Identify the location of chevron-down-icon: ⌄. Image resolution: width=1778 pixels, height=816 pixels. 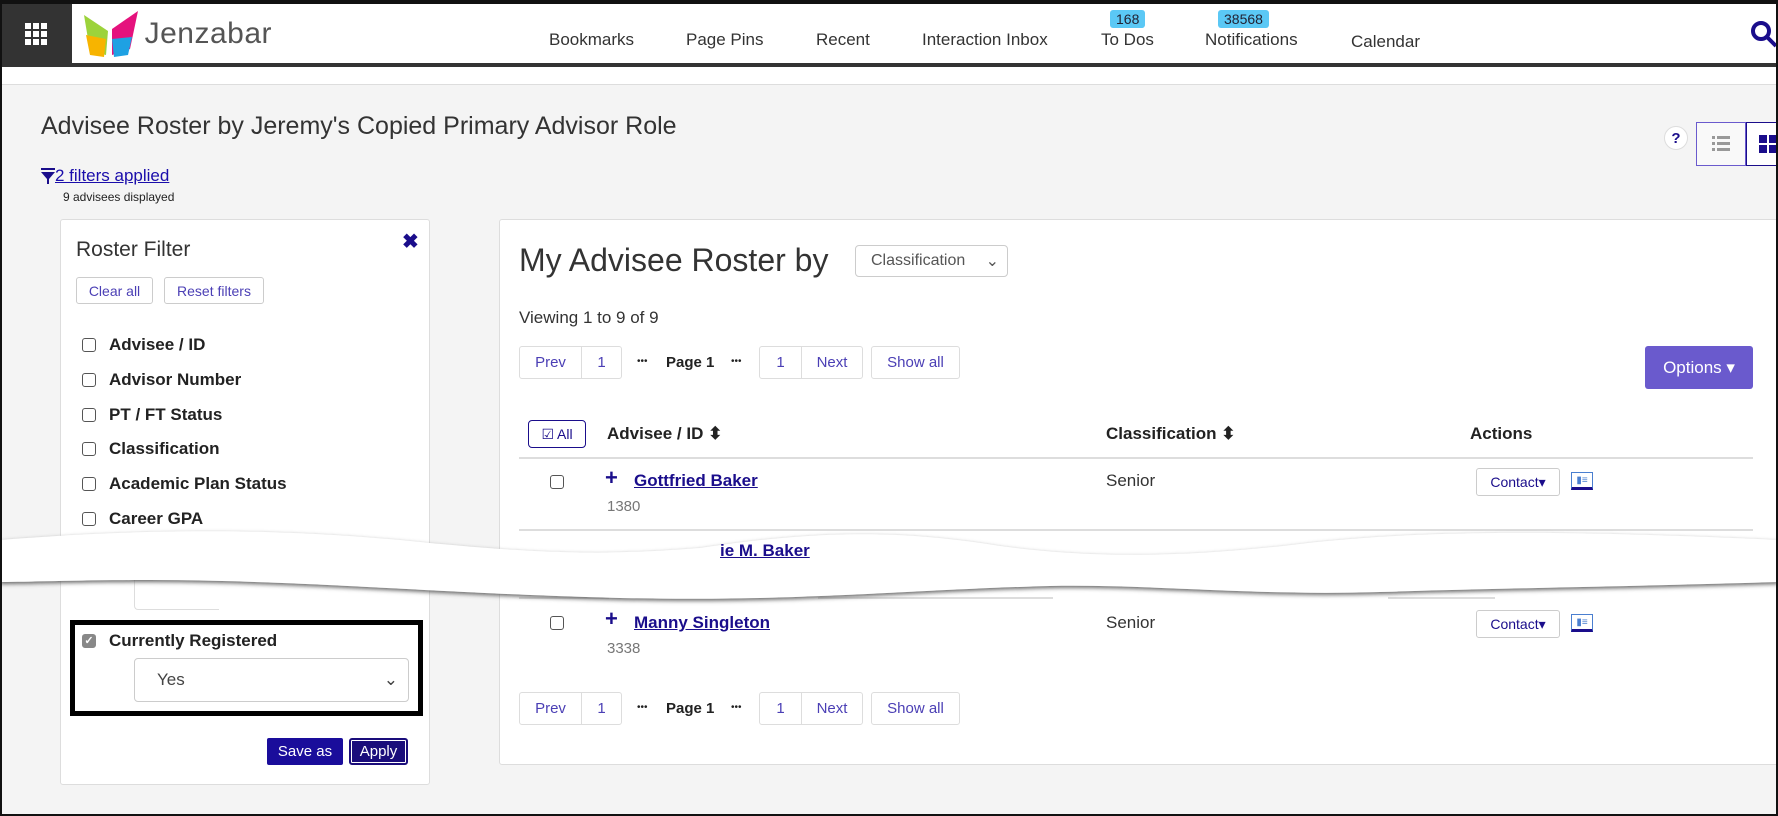
(992, 261).